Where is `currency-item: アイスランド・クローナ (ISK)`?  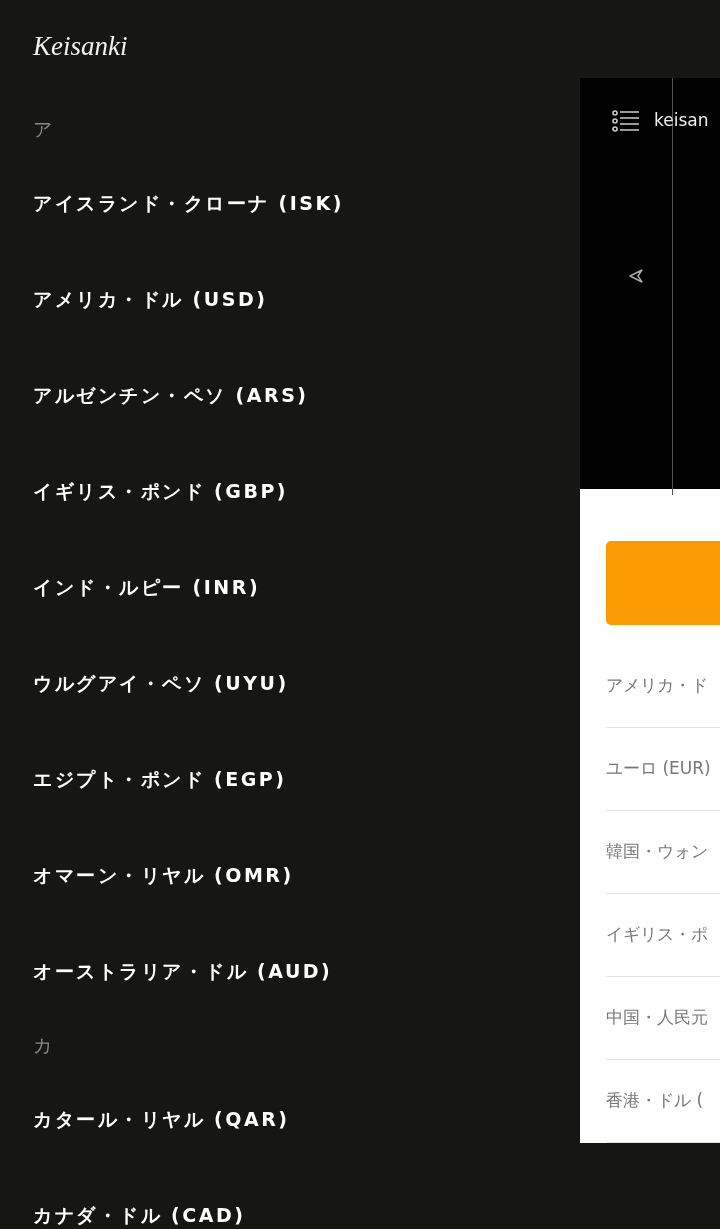
currency-item: アイスランド・クローナ (ISK) is located at coordinates (188, 203).